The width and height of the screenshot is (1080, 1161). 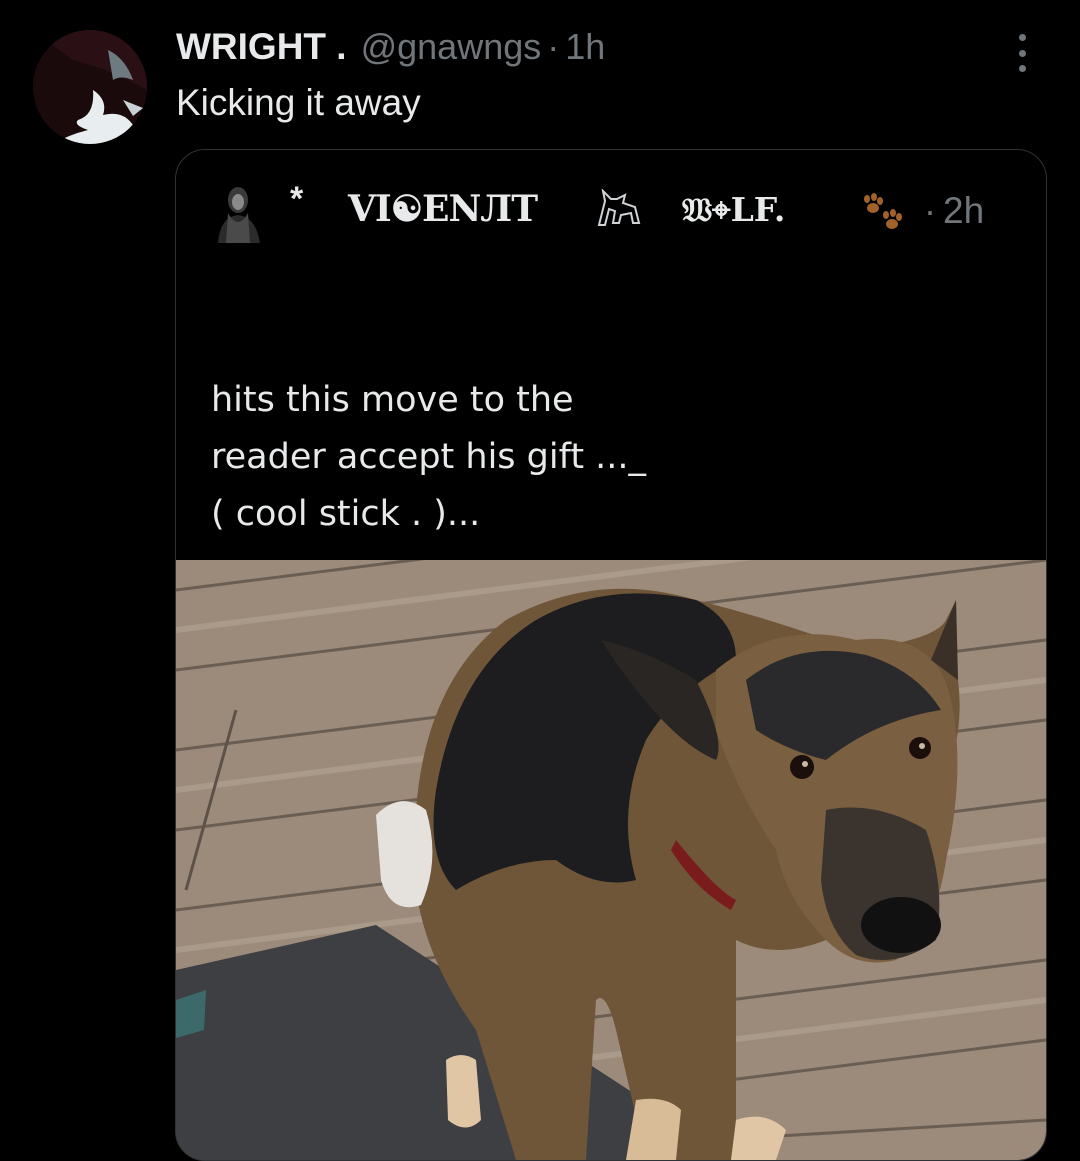 I want to click on quoted-tweet-header: * VI☯ENЛT 𝔚⌖LF. · 2h, so click(x=611, y=210).